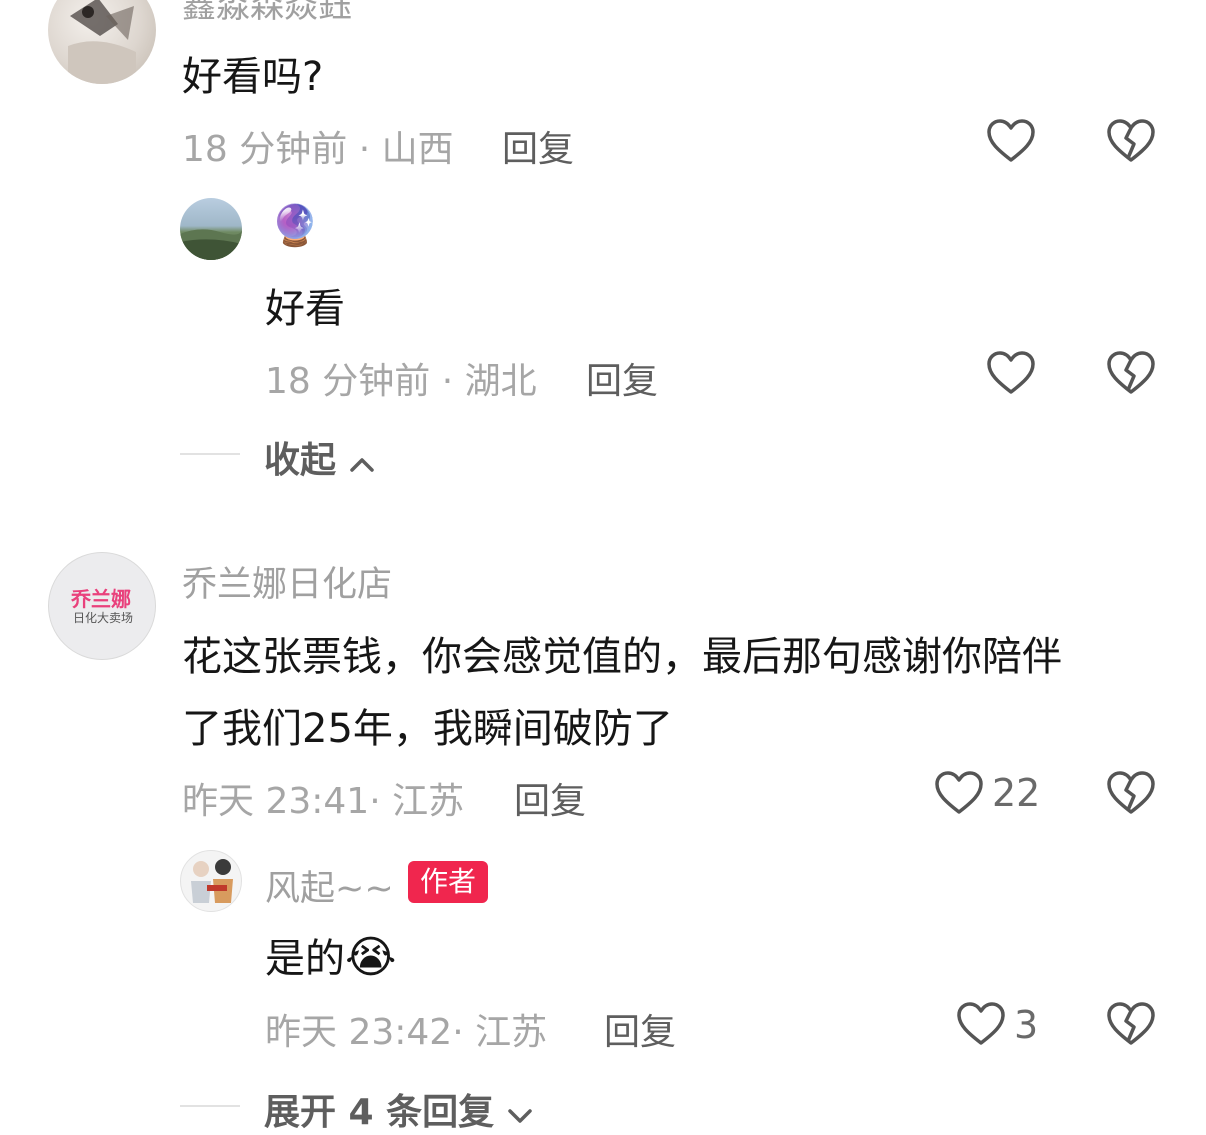 This screenshot has height=1135, width=1206. I want to click on author-badge: 作者, so click(448, 882).